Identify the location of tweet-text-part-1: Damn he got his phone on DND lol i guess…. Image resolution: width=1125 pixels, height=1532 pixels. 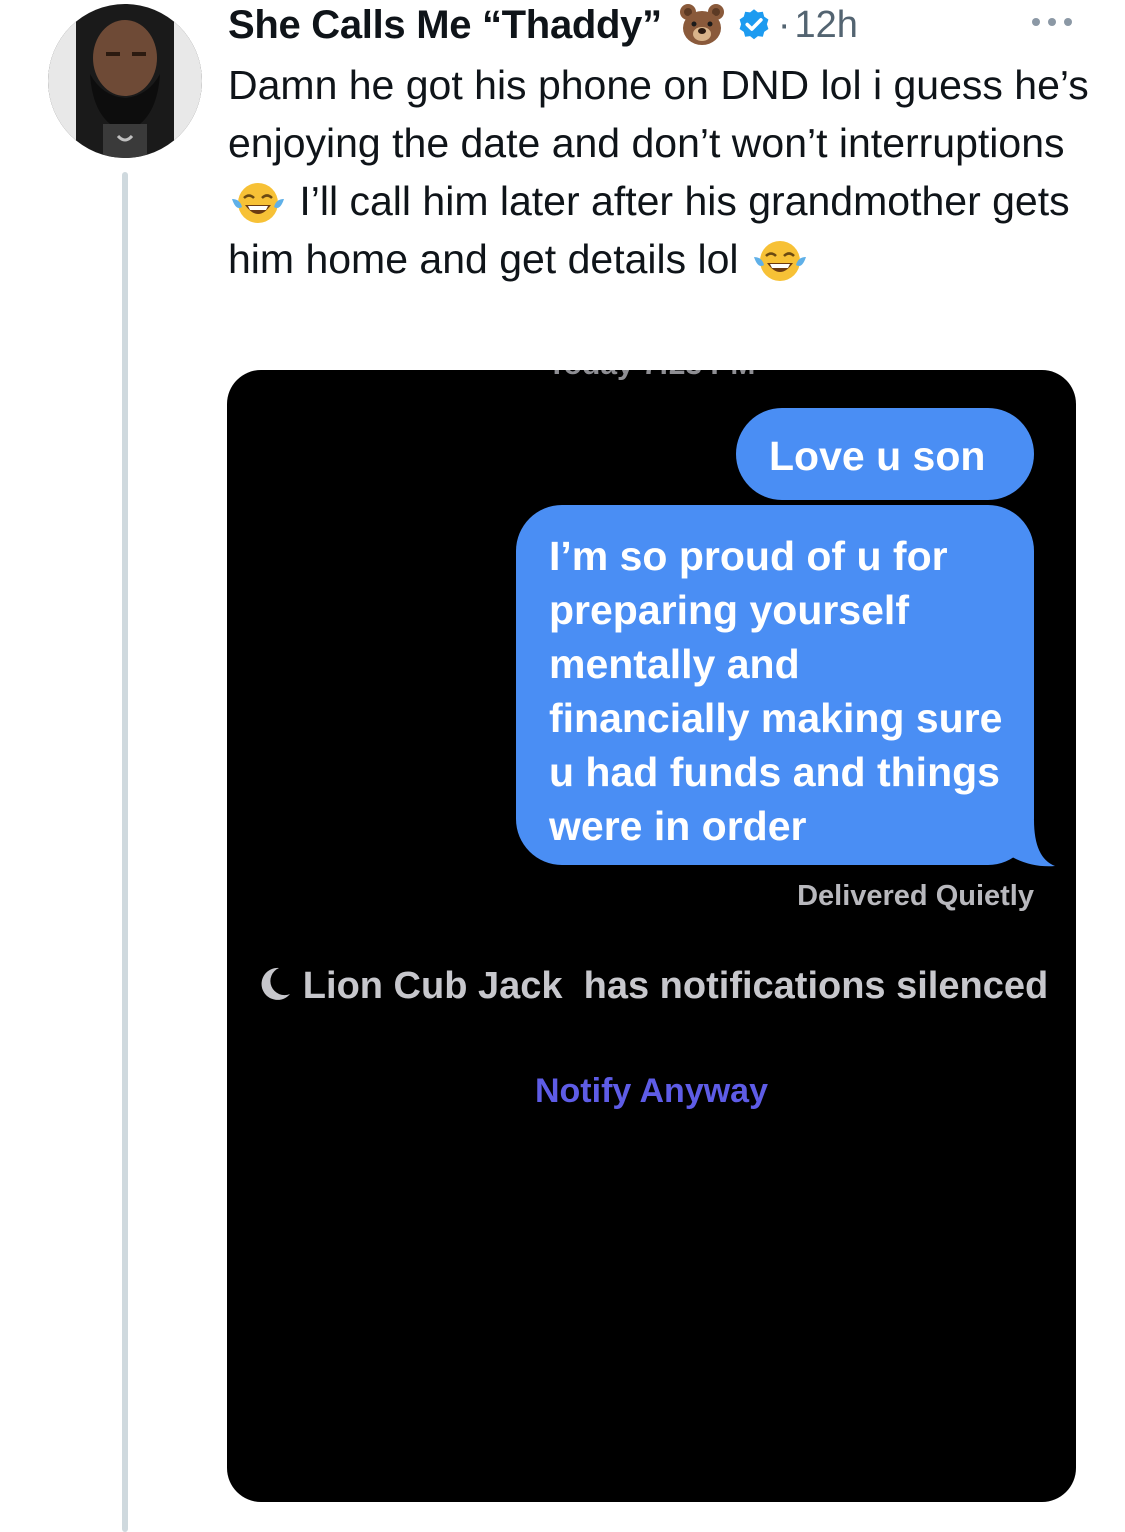
(658, 114).